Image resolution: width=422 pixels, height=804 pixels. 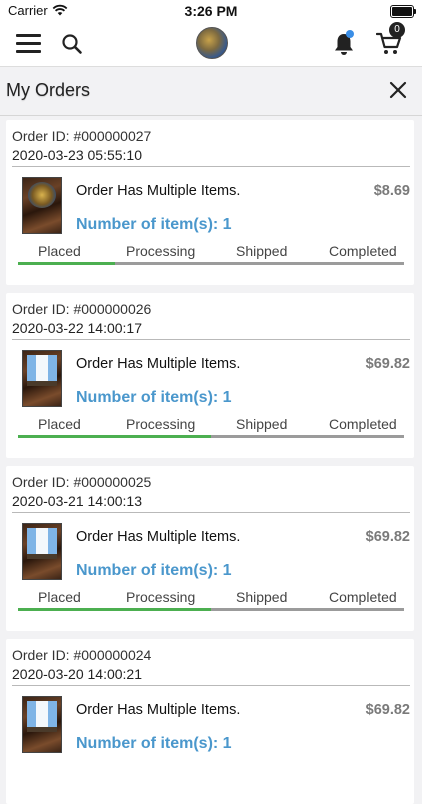 What do you see at coordinates (77, 674) in the screenshot?
I see `order-date: 2020-03-20 14:00:21` at bounding box center [77, 674].